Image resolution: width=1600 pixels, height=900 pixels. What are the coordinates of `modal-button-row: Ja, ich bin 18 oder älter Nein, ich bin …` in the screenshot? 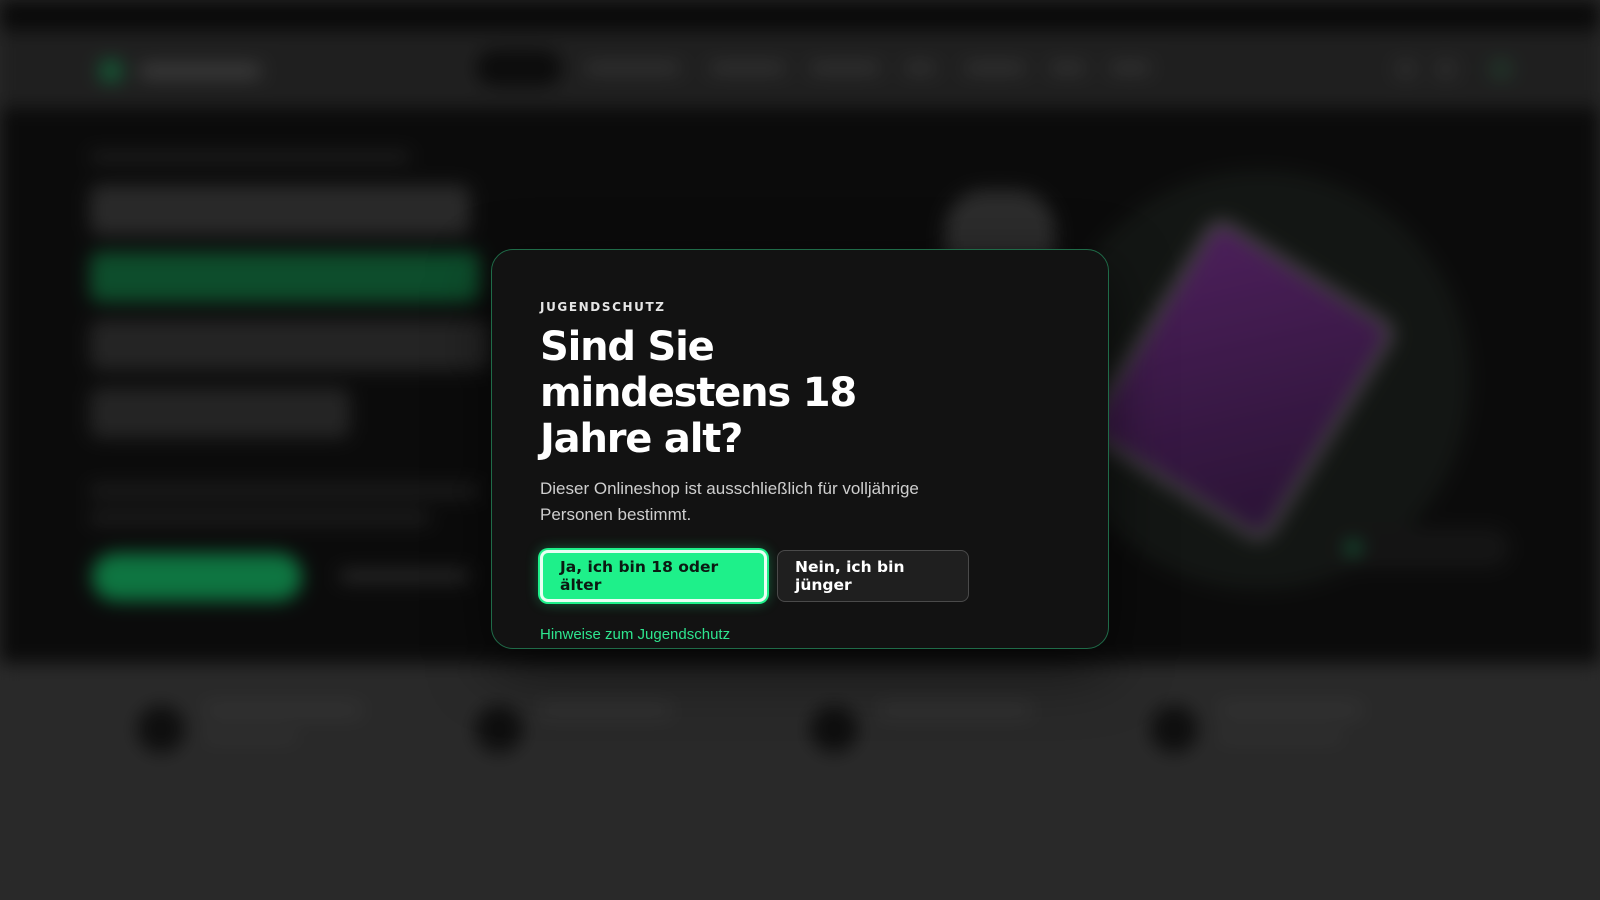 It's located at (800, 576).